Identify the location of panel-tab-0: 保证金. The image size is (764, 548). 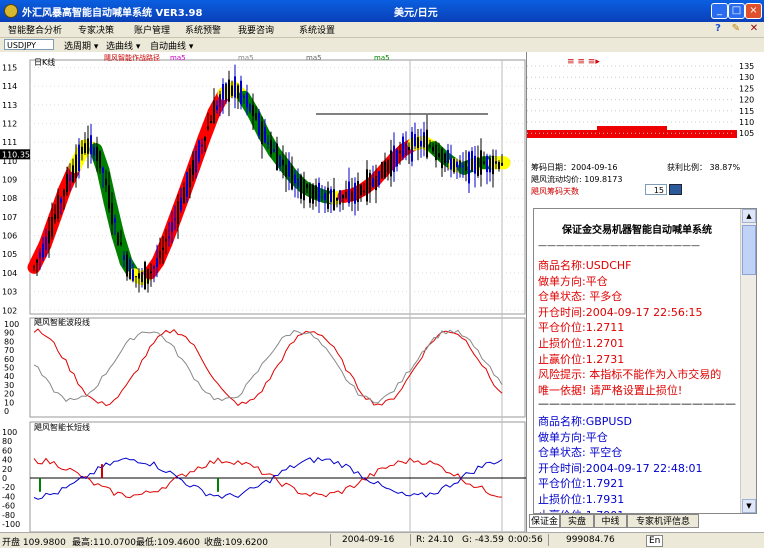
(544, 521).